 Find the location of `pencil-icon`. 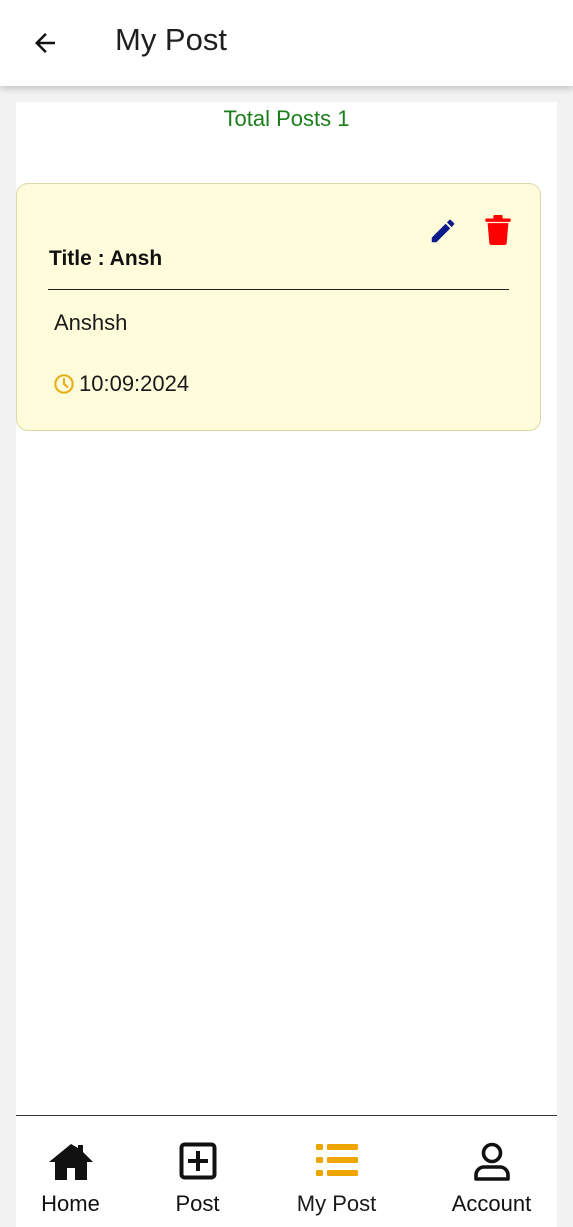

pencil-icon is located at coordinates (443, 231).